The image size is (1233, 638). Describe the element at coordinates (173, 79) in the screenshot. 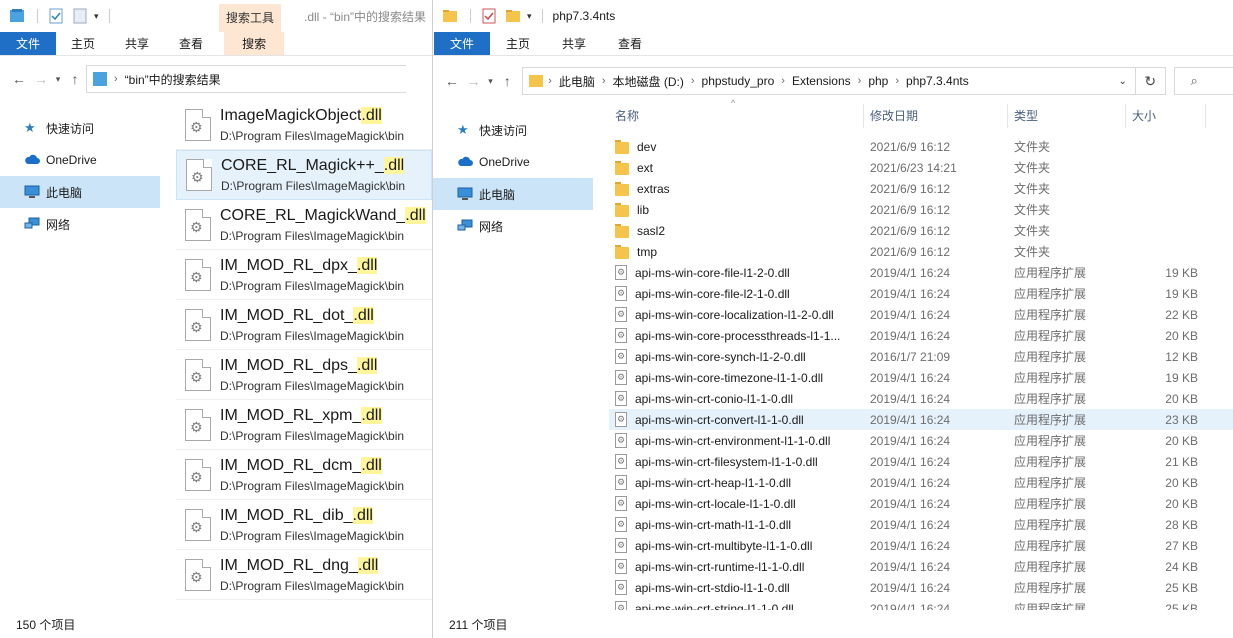

I see `breadcrumb-search-results: “bin”中的搜索结果` at that location.